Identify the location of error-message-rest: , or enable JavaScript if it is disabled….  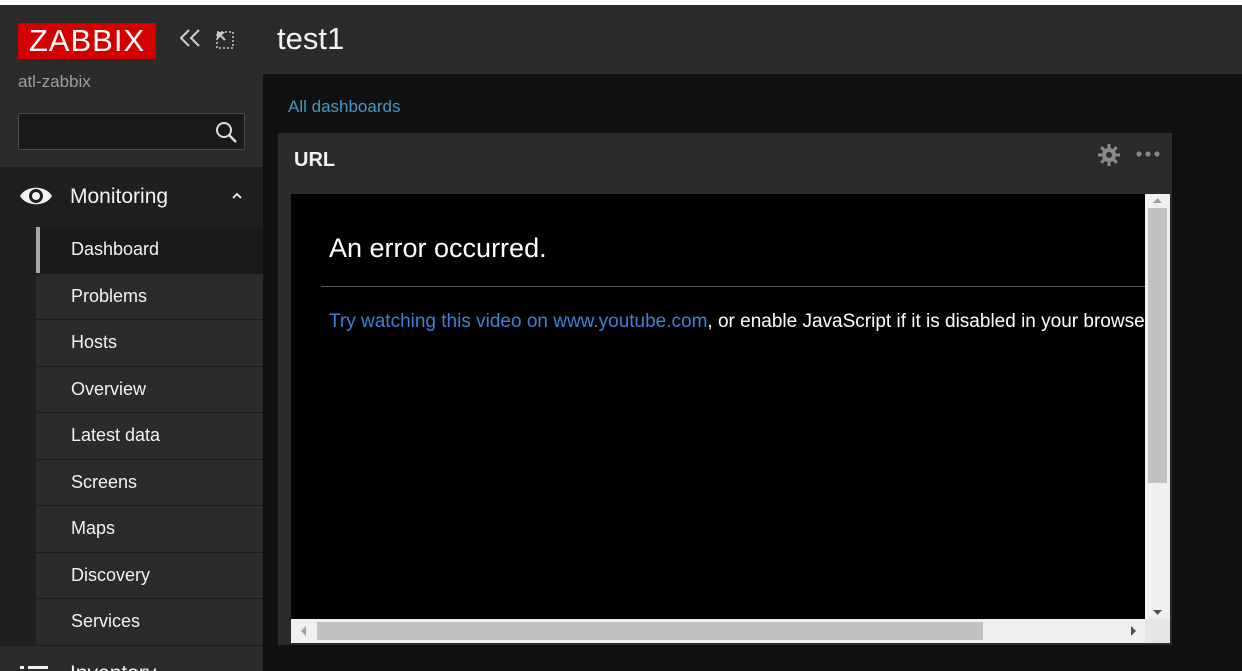
(931, 321).